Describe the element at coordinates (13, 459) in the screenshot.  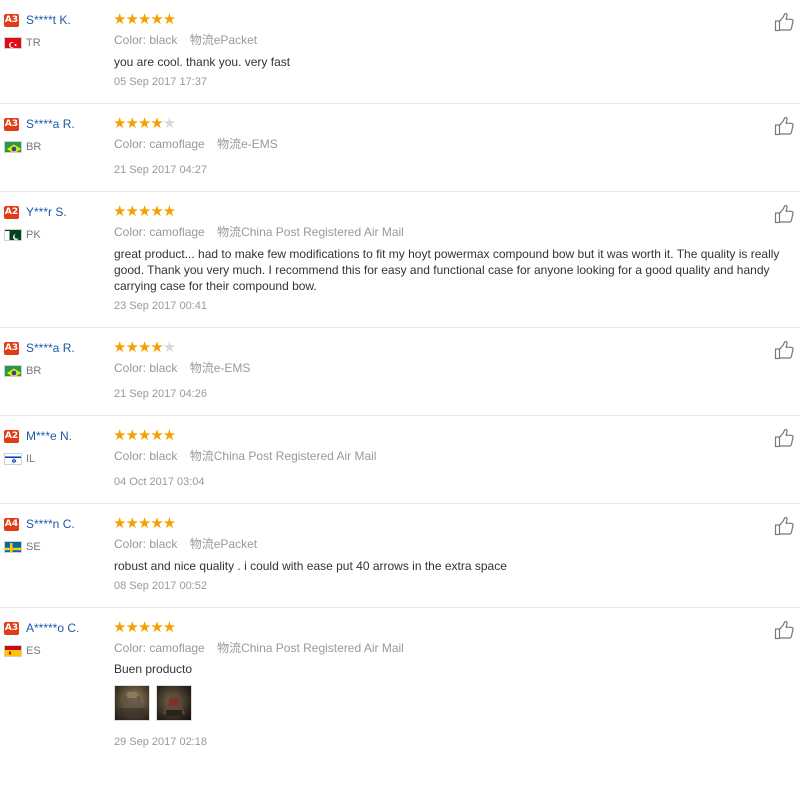
I see `israel-flag-icon` at that location.